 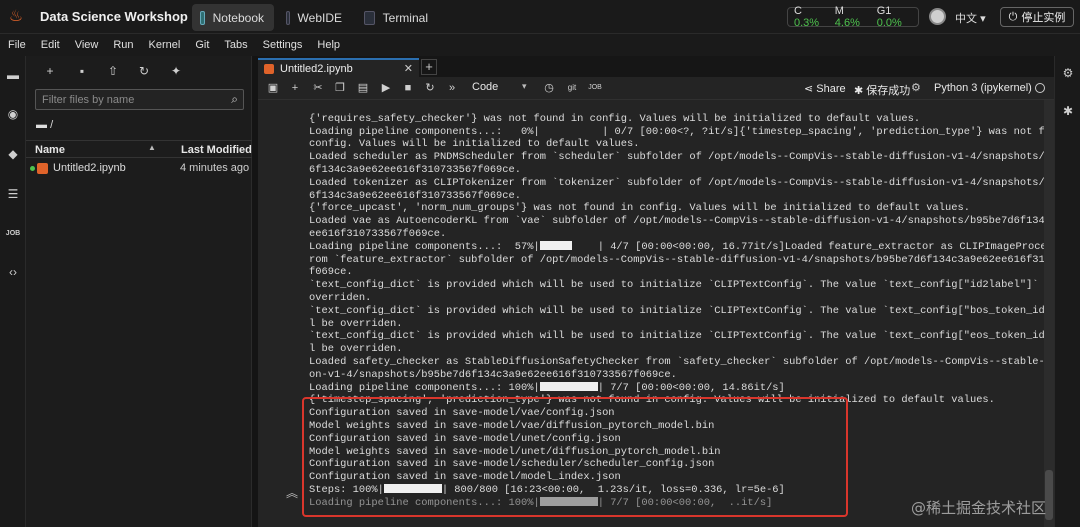 I want to click on notebook-icon, so click(x=202, y=17).